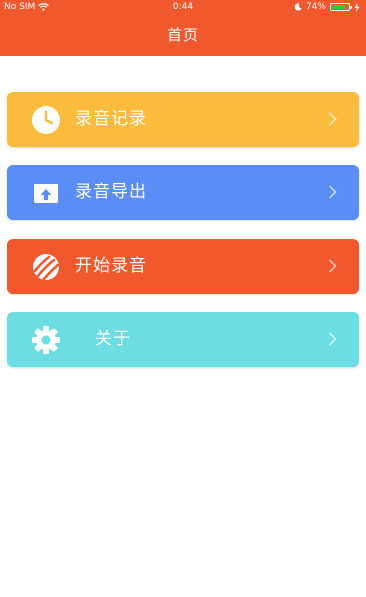  I want to click on menu-item-export-recording: 录音导出, so click(183, 192).